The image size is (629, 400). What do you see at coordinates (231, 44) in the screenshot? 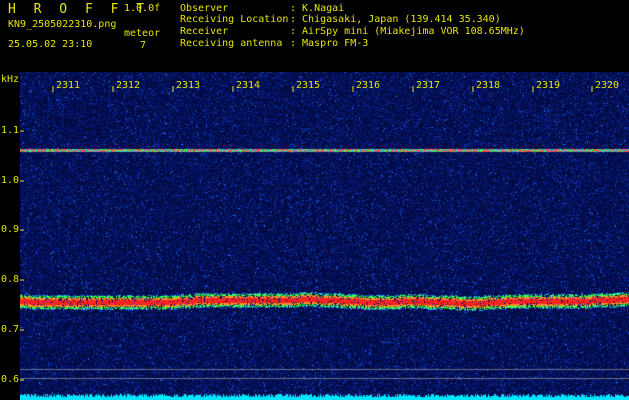
I see `antenna-label: Receiving antenna` at bounding box center [231, 44].